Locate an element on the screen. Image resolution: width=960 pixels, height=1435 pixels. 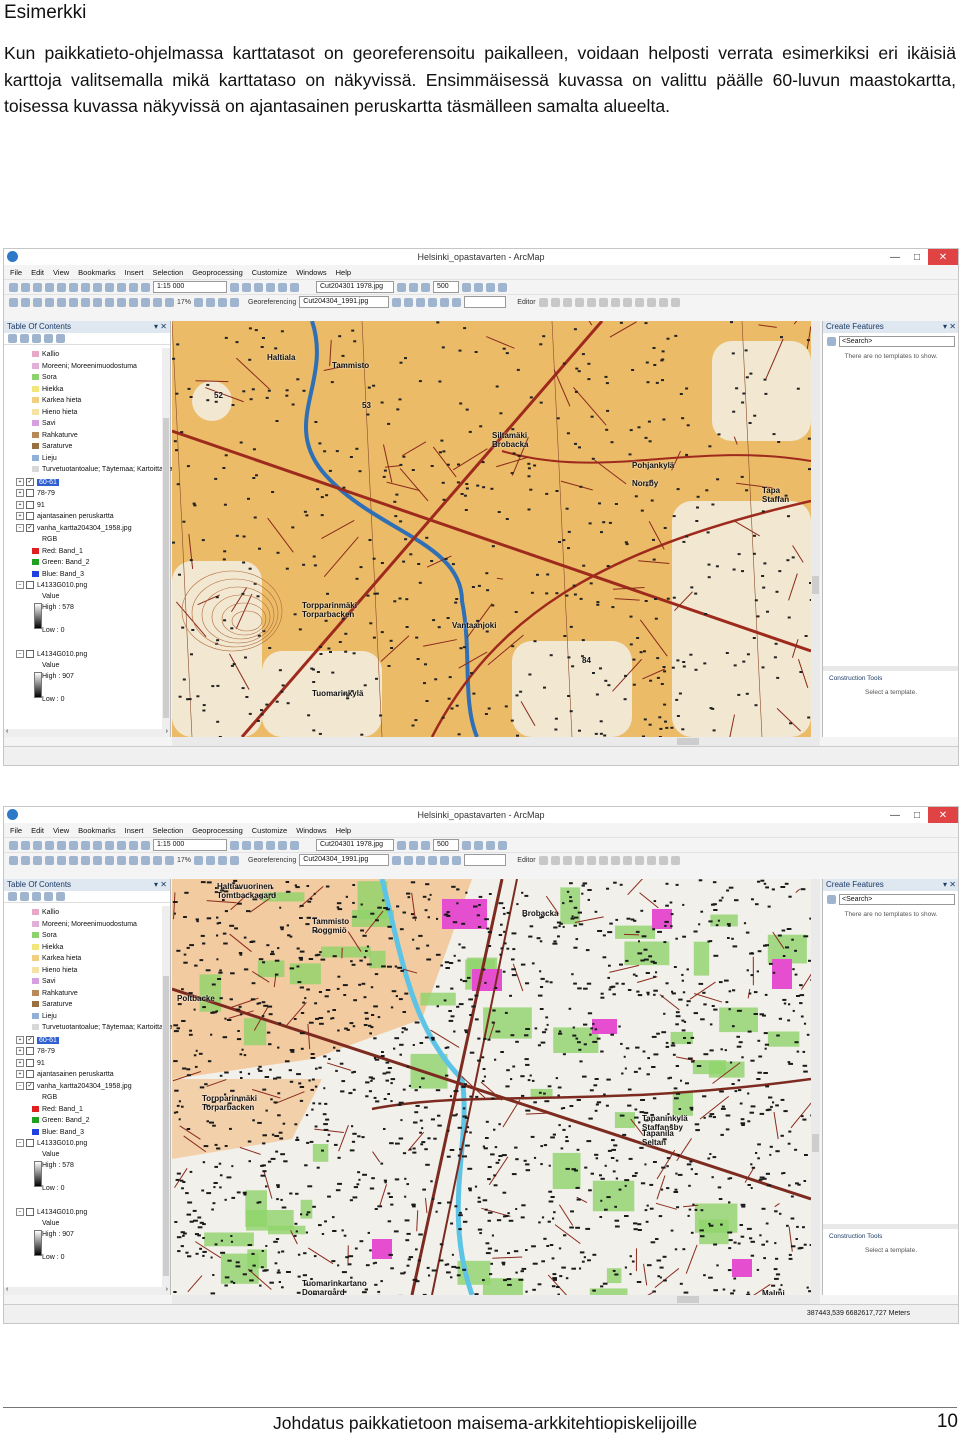
menu-item: Bookmarks is located at coordinates (97, 830).